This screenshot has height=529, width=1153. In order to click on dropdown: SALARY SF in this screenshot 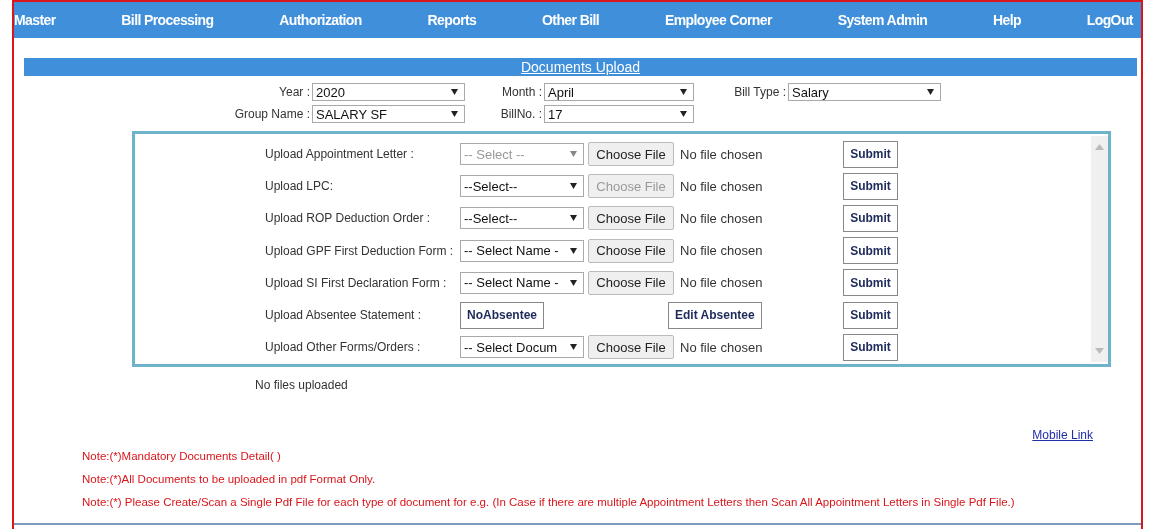, I will do `click(388, 114)`.